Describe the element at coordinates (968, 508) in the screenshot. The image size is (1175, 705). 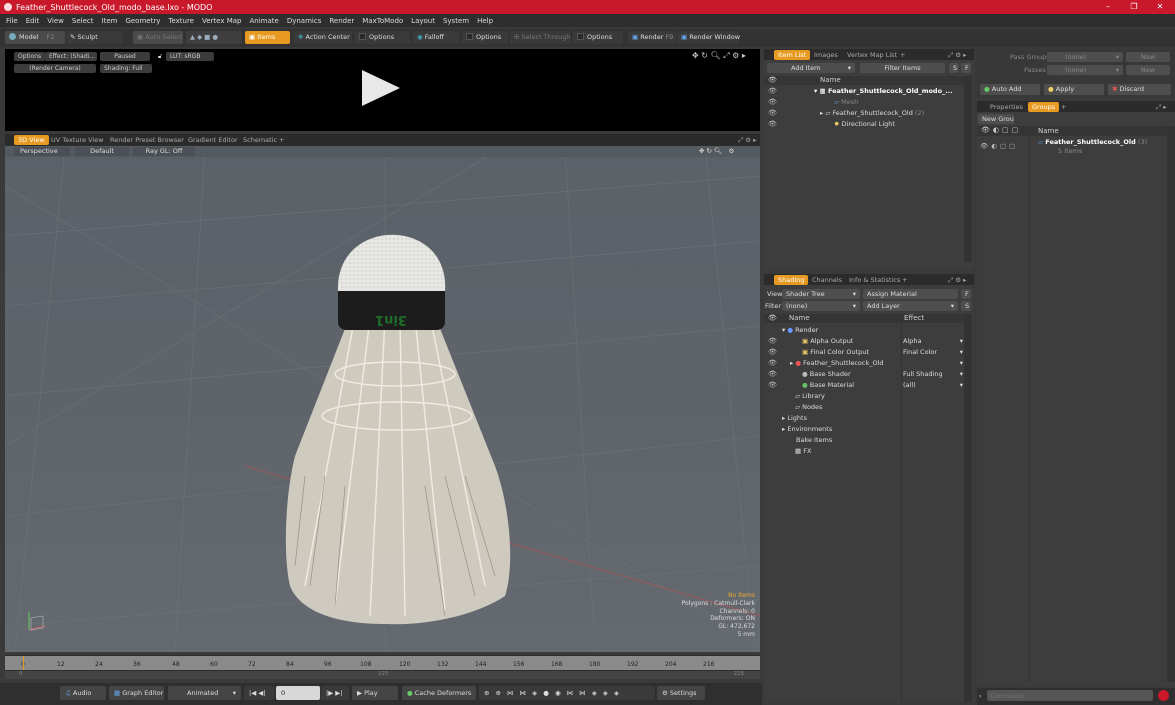
I see `shading-scrollbar` at that location.